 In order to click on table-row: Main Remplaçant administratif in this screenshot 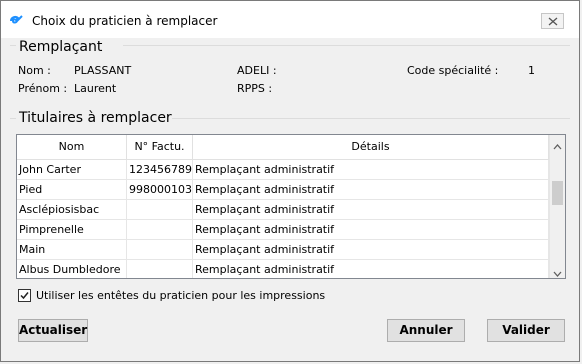, I will do `click(283, 250)`.